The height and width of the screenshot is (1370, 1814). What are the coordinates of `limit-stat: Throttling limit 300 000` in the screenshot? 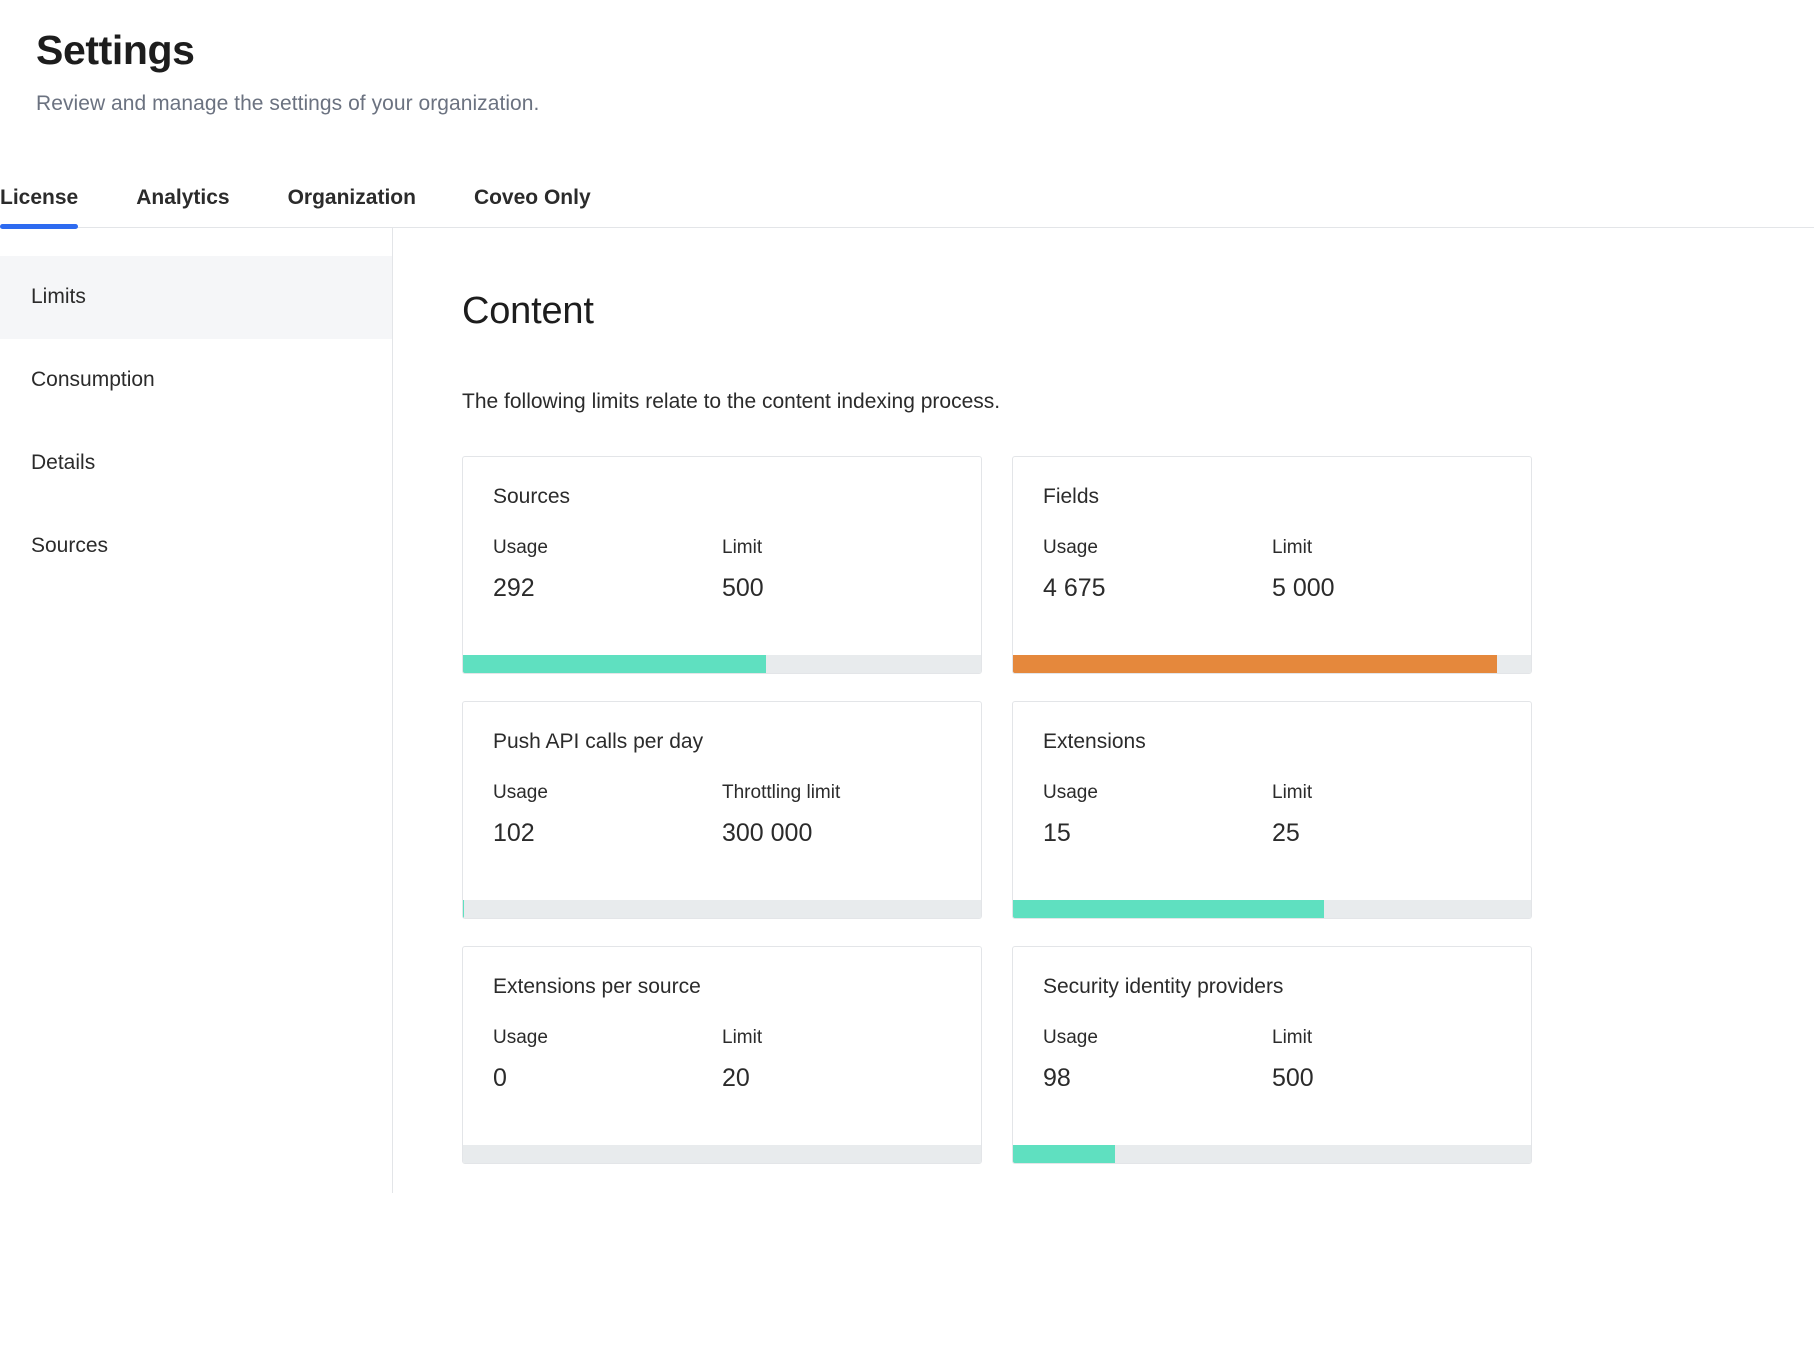 It's located at (836, 815).